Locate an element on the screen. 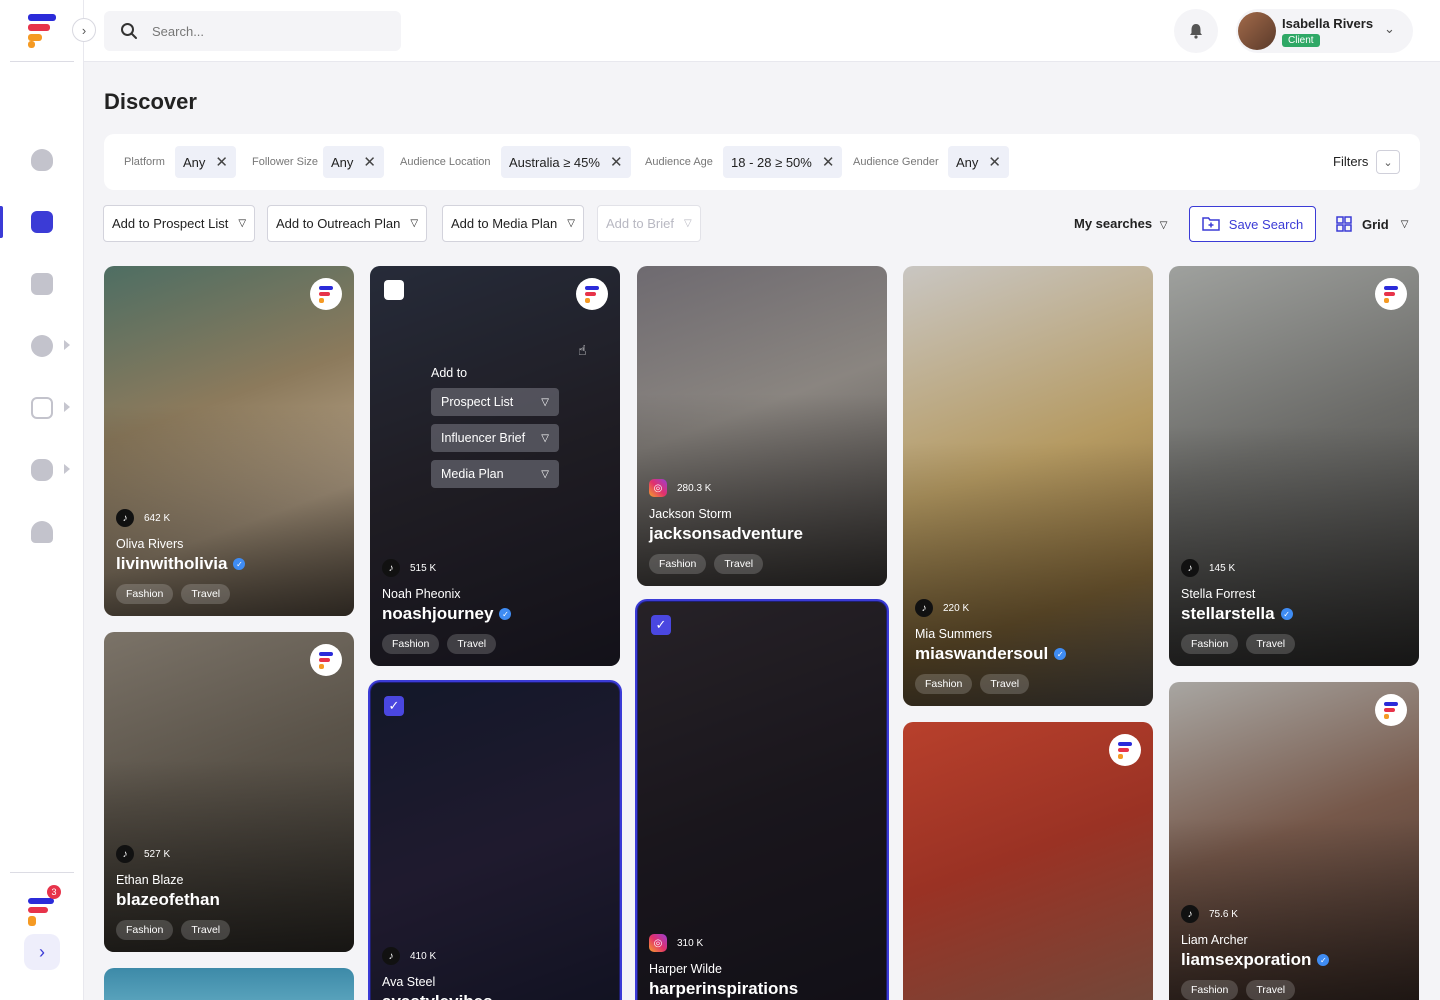 The height and width of the screenshot is (1000, 1440). verified-icon: ✓ is located at coordinates (1323, 960).